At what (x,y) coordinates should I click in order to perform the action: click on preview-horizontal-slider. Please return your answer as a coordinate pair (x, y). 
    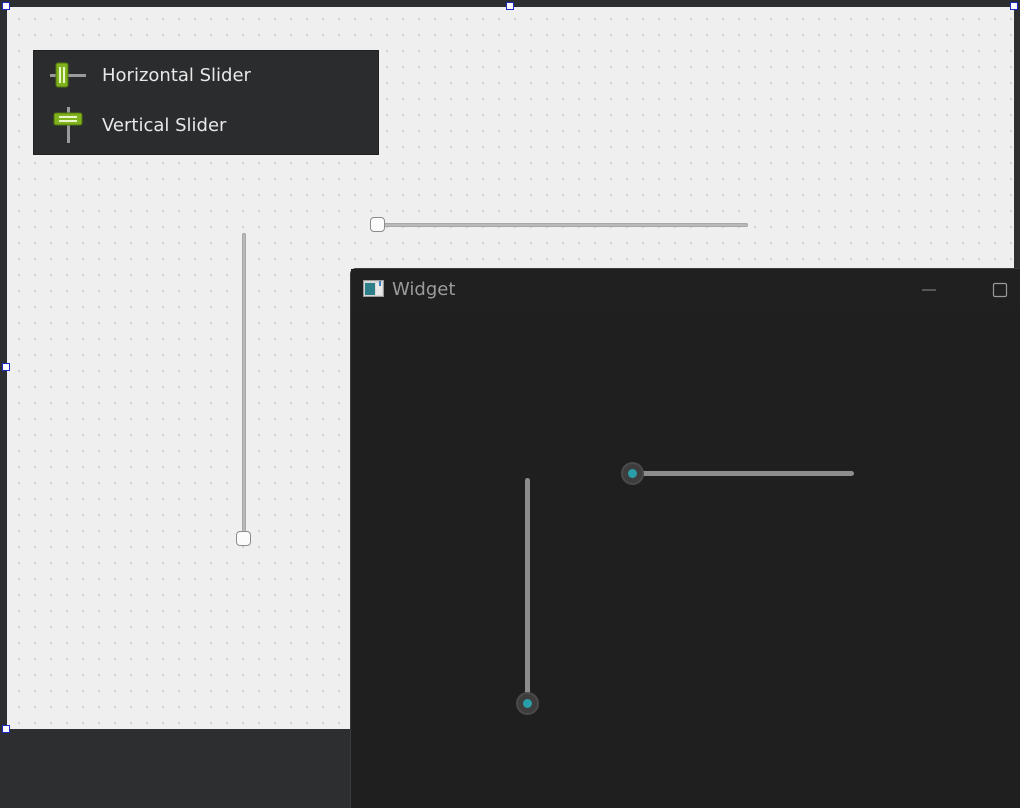
    Looking at the image, I should click on (739, 474).